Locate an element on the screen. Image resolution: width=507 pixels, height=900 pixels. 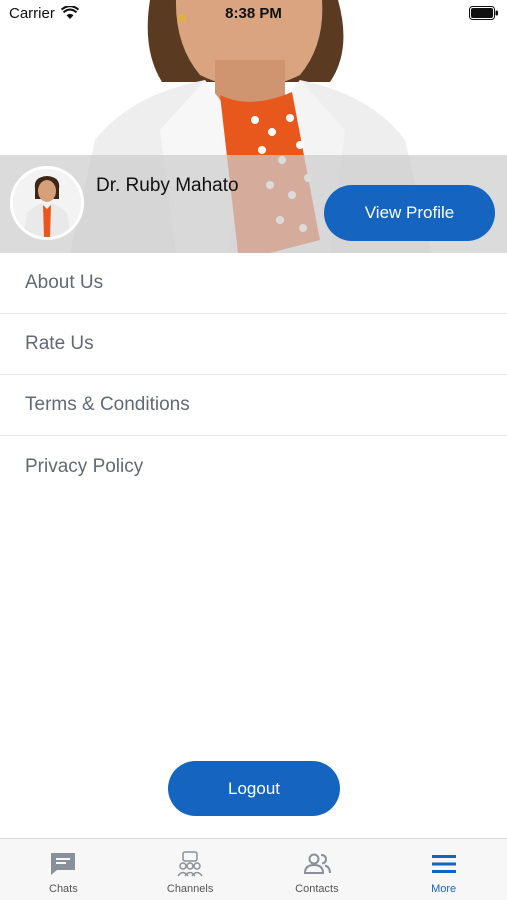
status-bar: Carrier 8:38 PM is located at coordinates (253, 14).